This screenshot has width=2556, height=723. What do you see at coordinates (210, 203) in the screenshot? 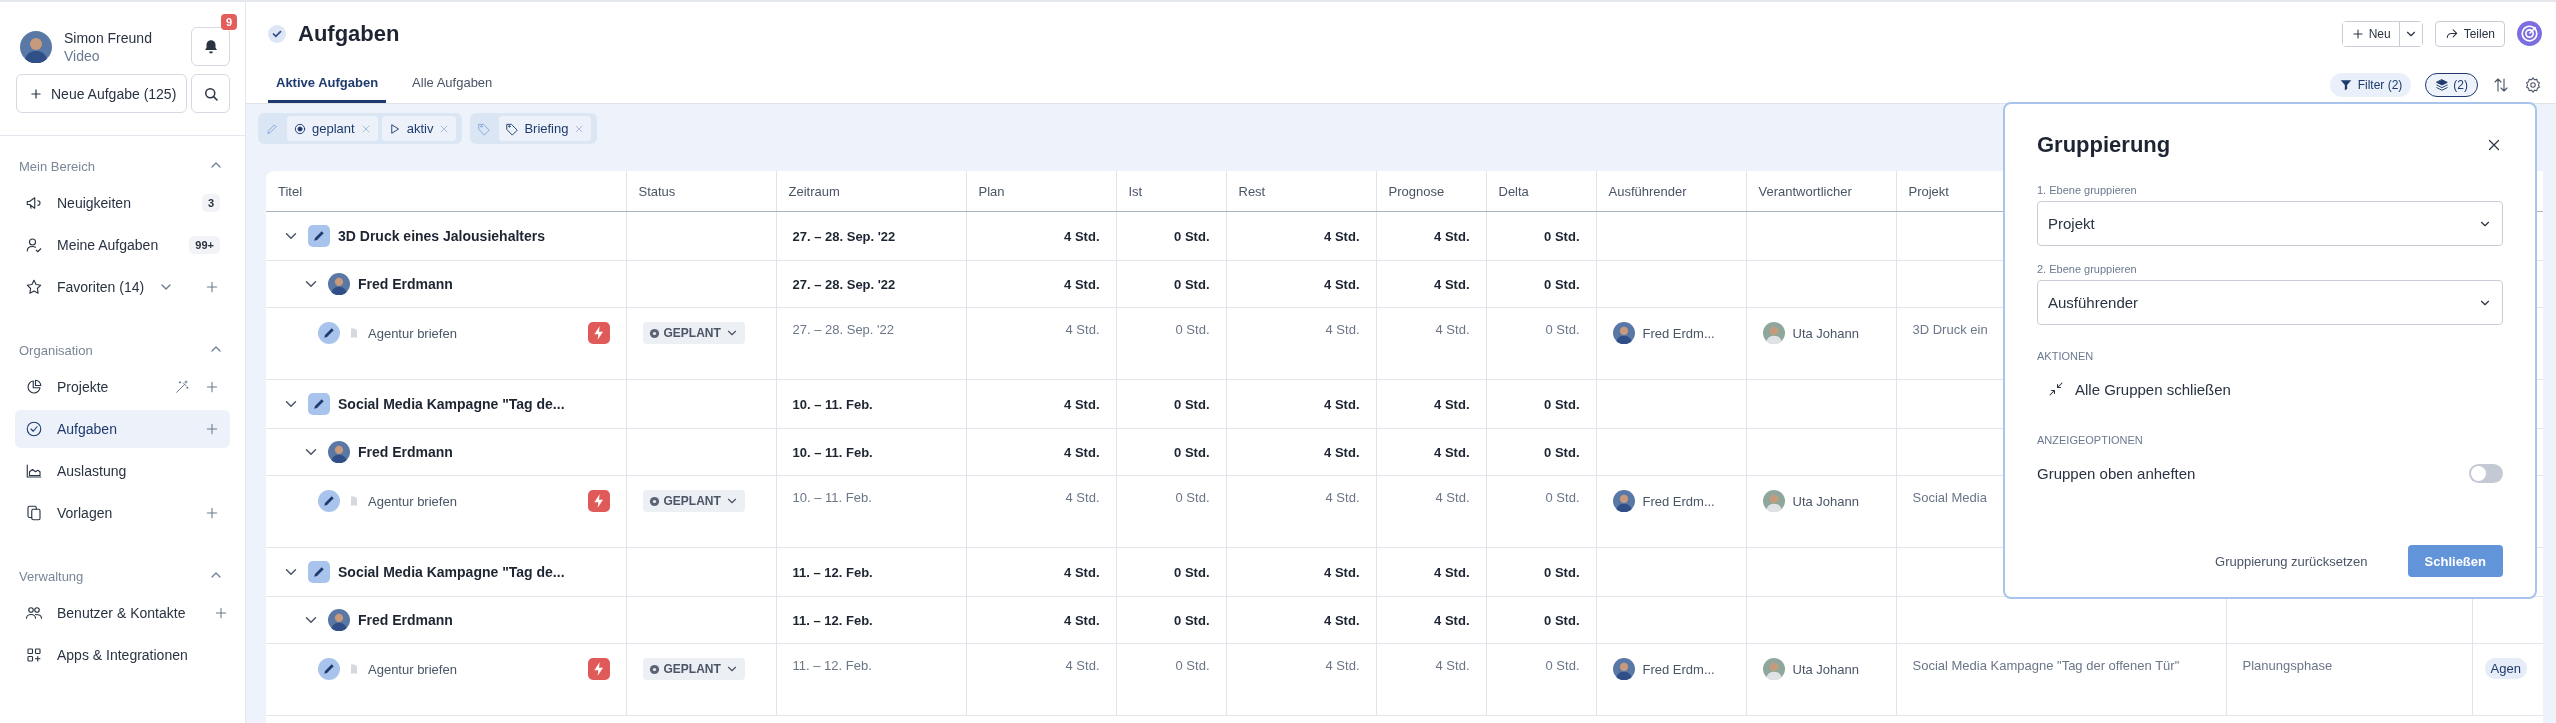
I see `count-badge: 3` at bounding box center [210, 203].